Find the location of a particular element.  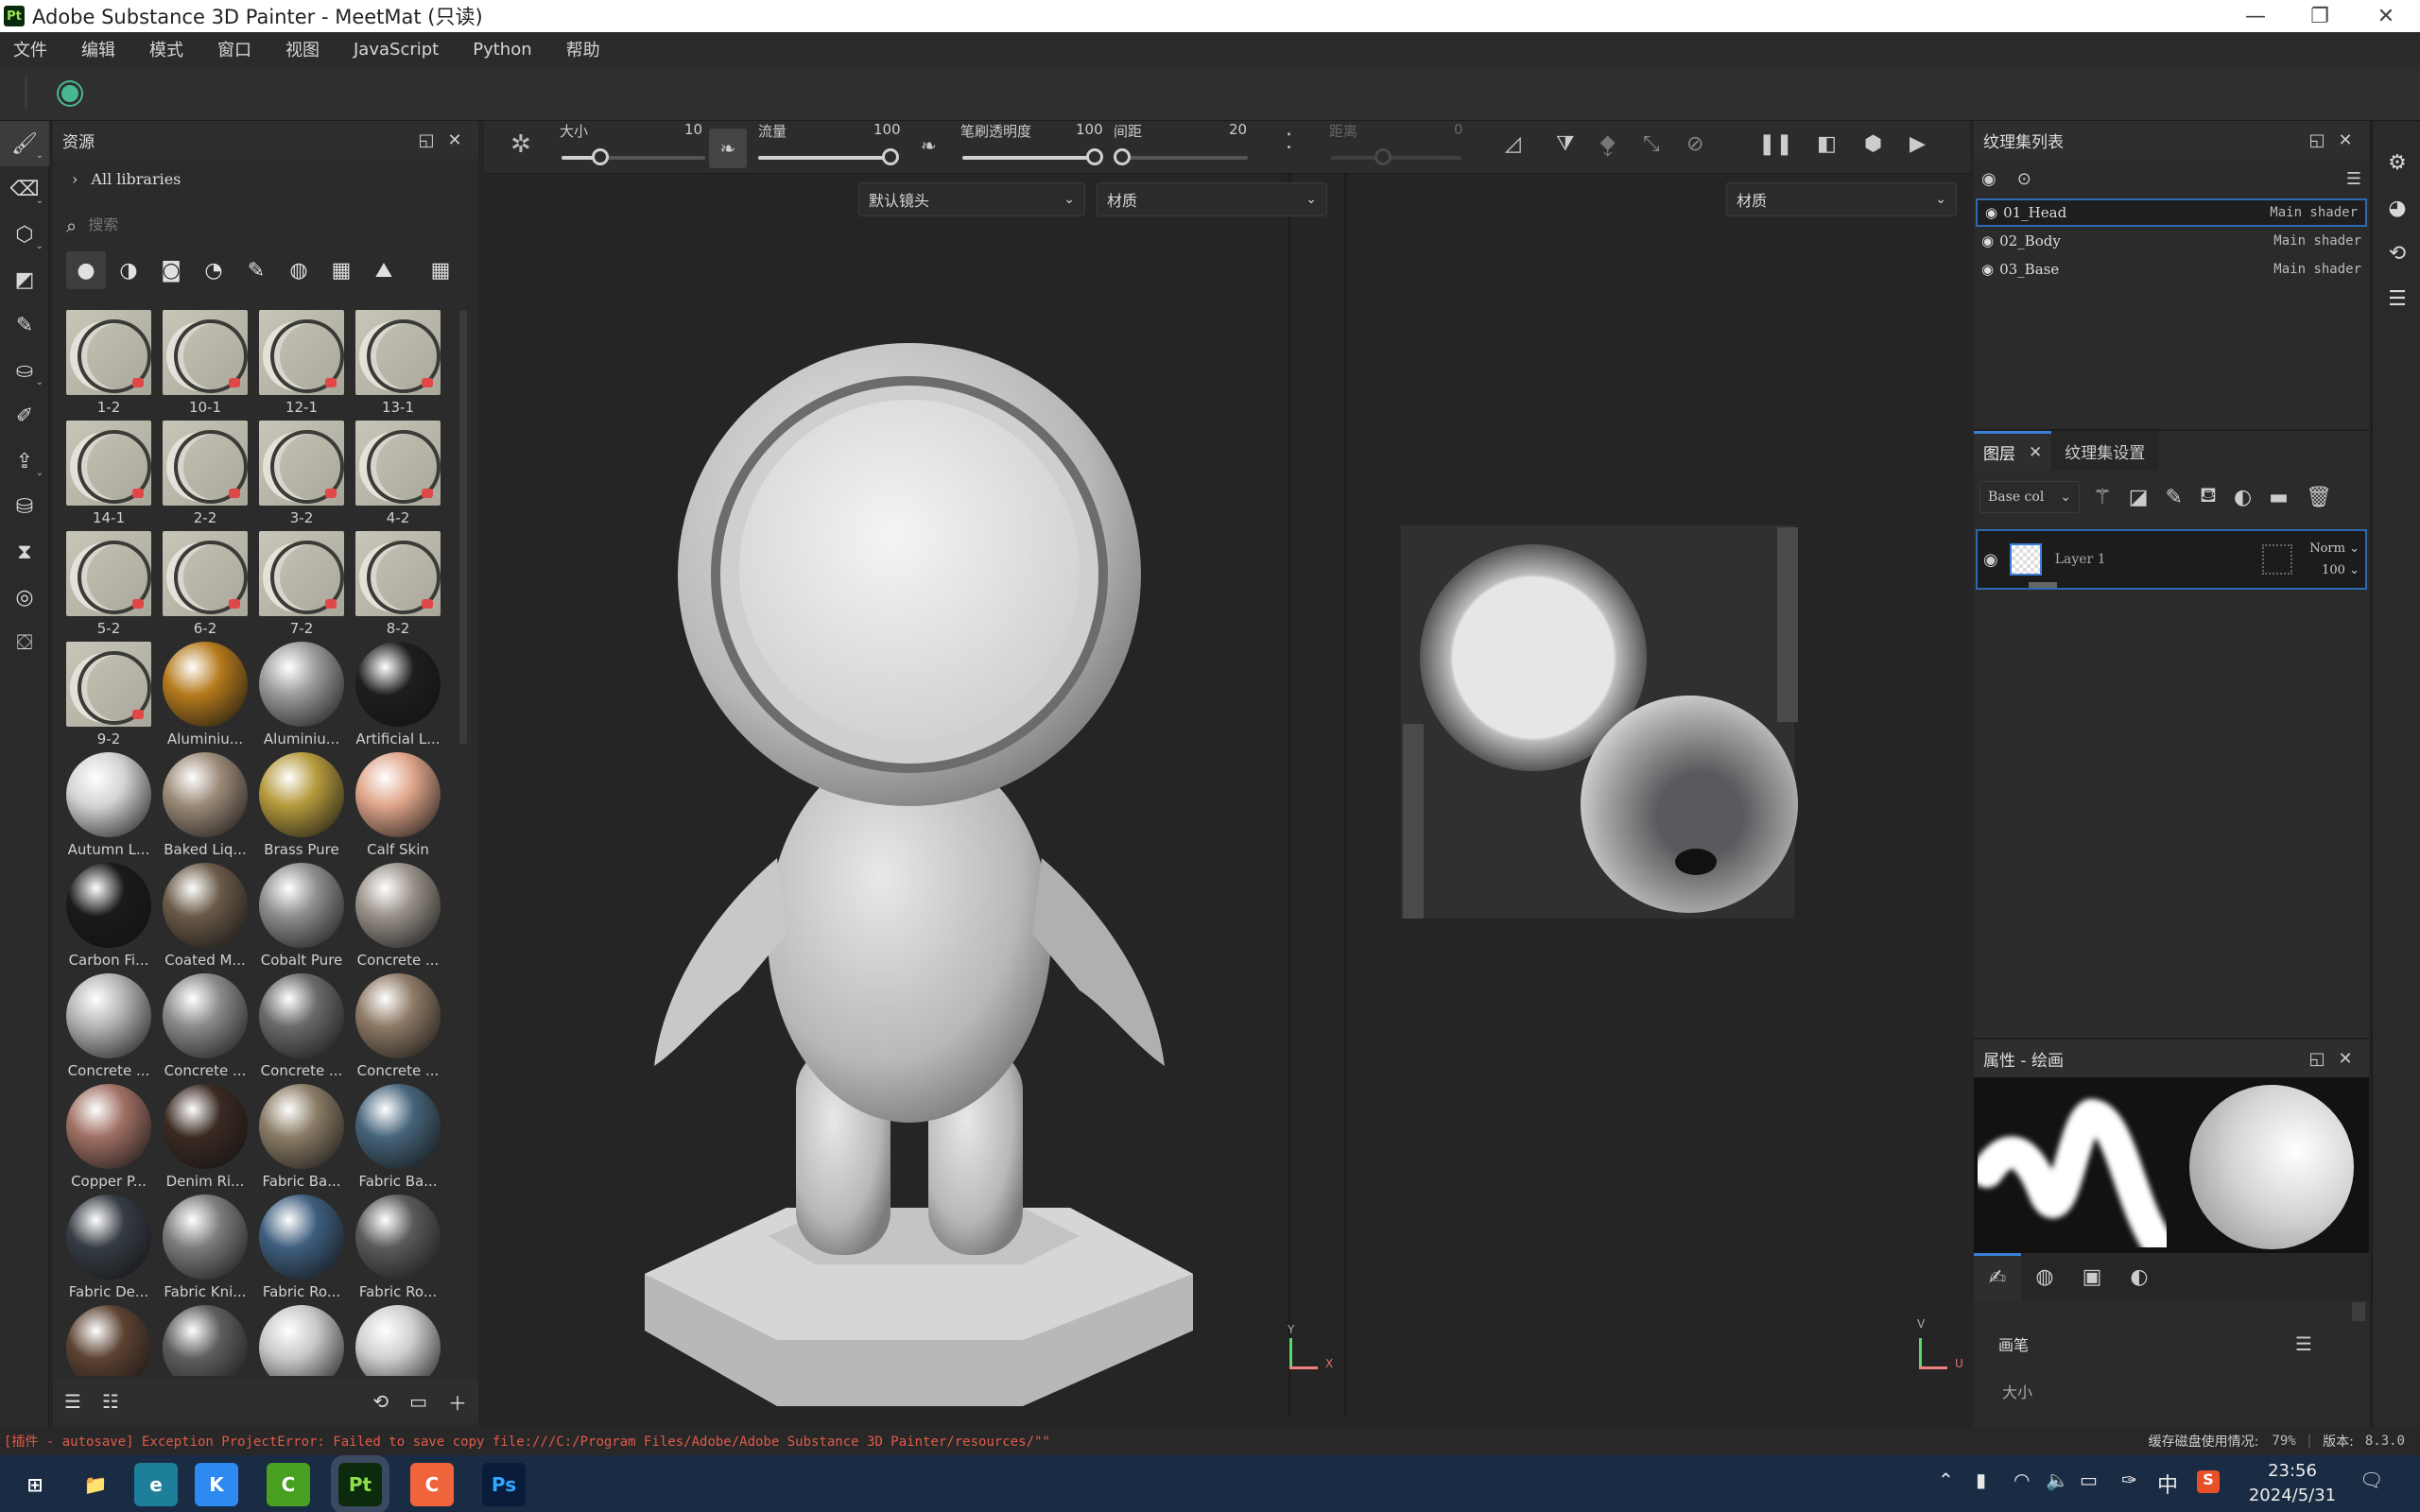

add-mask-icon: ◪ is located at coordinates (2139, 497).